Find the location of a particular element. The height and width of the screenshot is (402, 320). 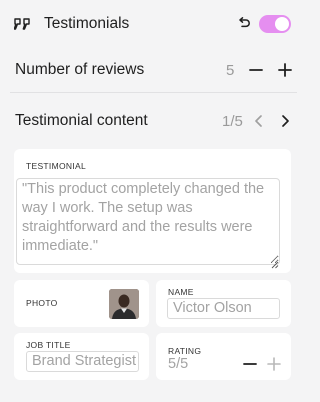

enable-toggle is located at coordinates (275, 24).